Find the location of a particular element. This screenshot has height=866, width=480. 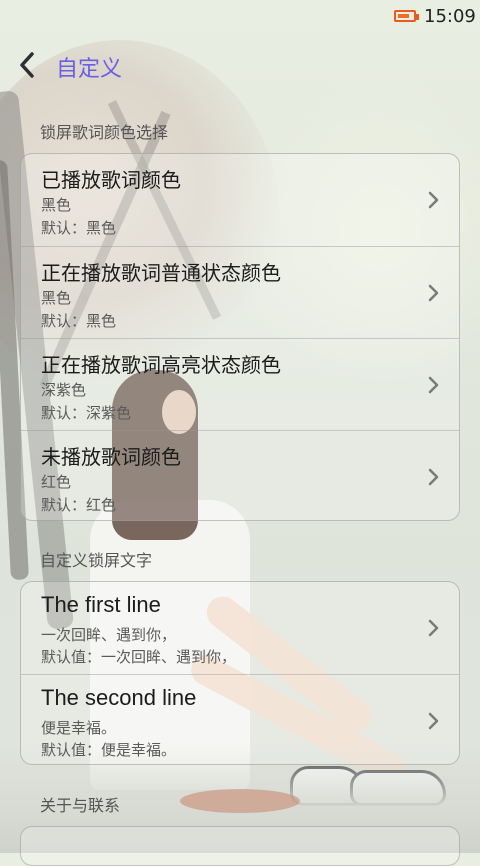

item-title: The second line is located at coordinates (119, 697).